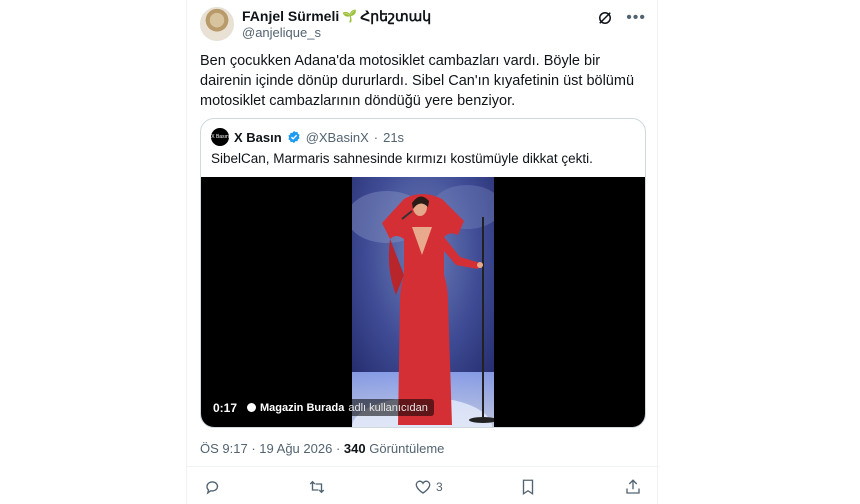 This screenshot has width=860, height=504. What do you see at coordinates (354, 448) in the screenshot?
I see `views-count: 340` at bounding box center [354, 448].